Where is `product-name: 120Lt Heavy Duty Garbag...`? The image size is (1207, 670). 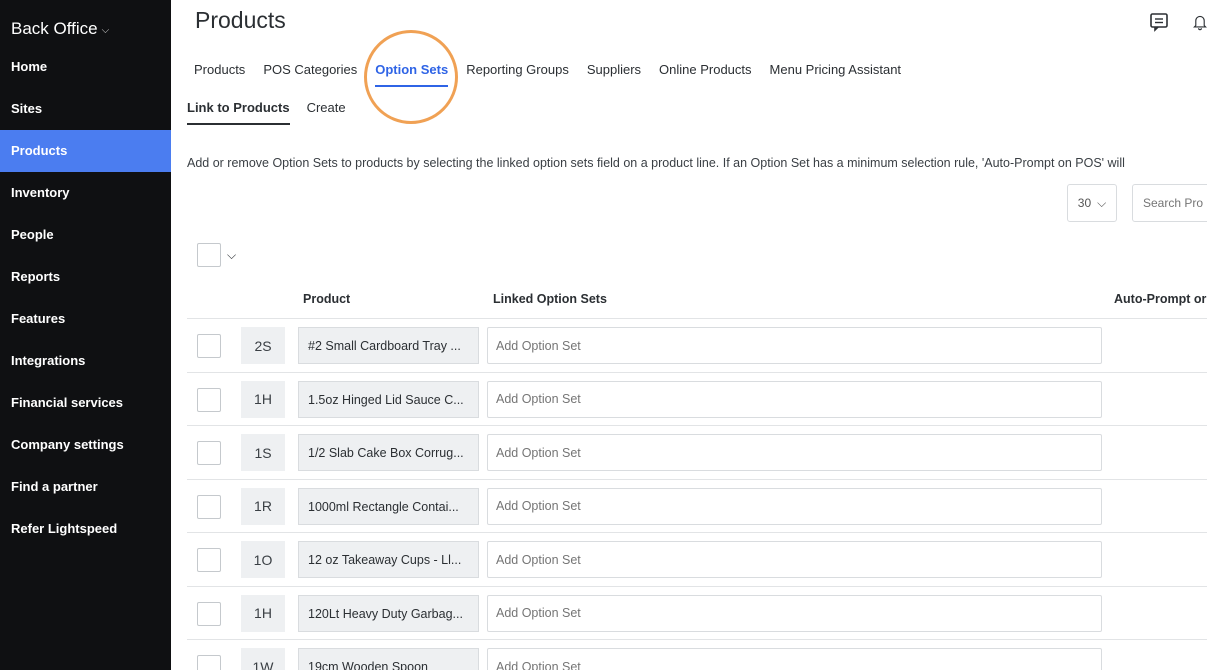 product-name: 120Lt Heavy Duty Garbag... is located at coordinates (388, 613).